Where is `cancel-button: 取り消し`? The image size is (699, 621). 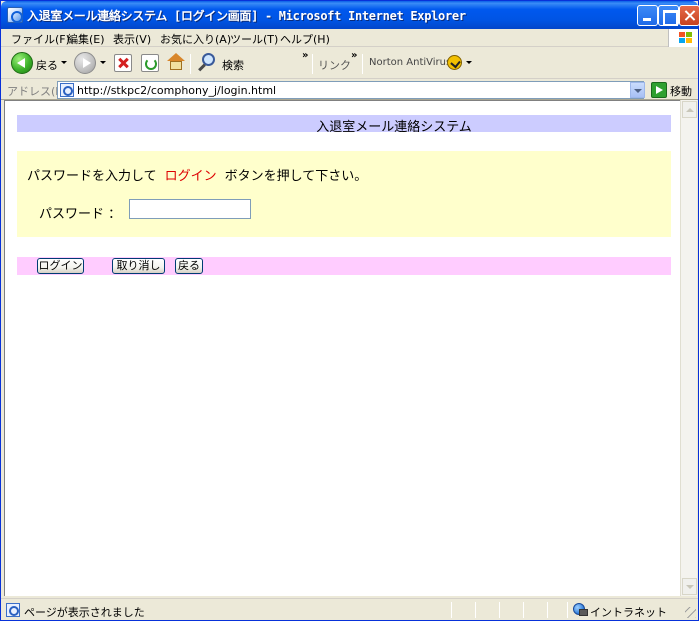 cancel-button: 取り消し is located at coordinates (138, 266).